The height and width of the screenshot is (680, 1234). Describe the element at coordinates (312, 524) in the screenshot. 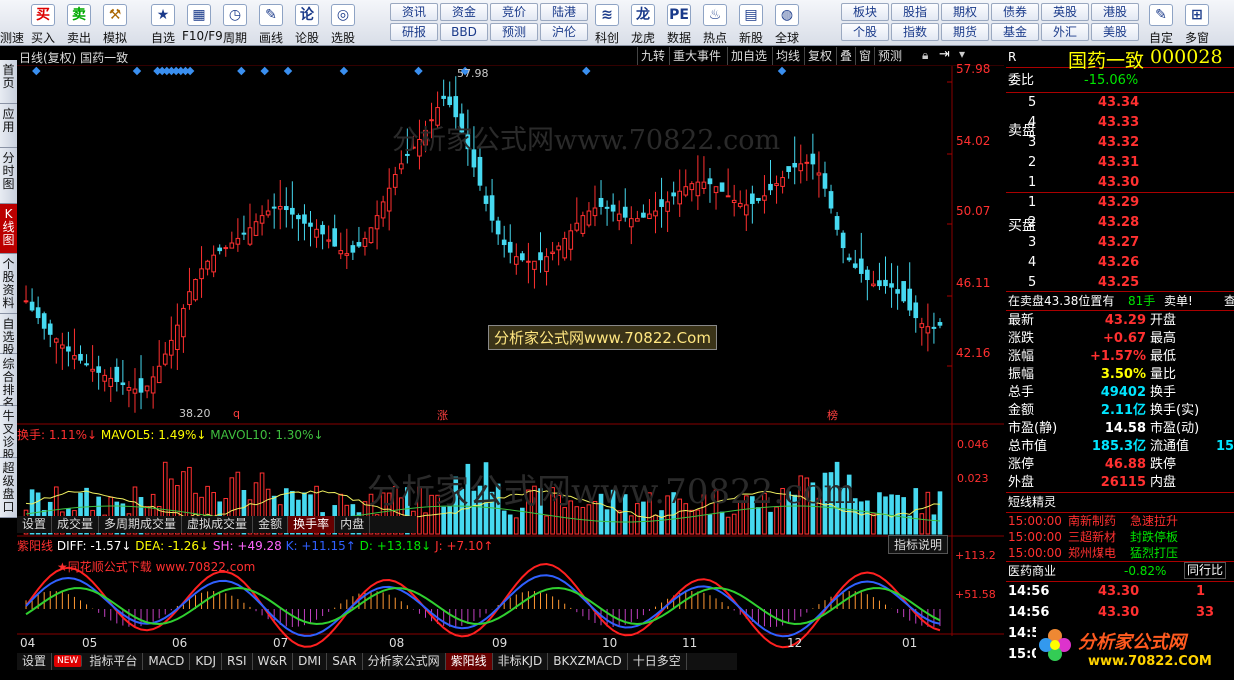

I see `volume-tab-5: 换手率` at that location.